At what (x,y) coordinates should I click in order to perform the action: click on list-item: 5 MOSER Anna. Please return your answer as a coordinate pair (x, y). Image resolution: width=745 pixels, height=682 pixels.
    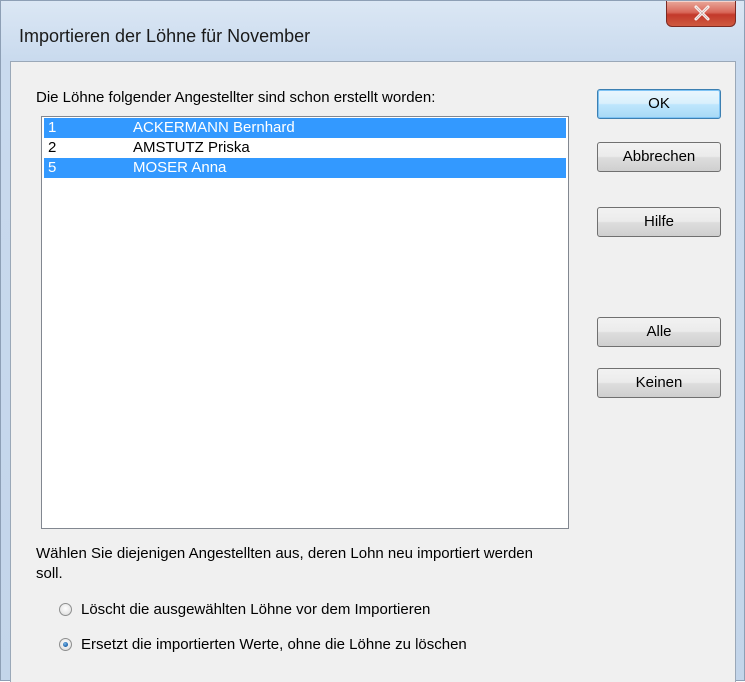
    Looking at the image, I should click on (305, 168).